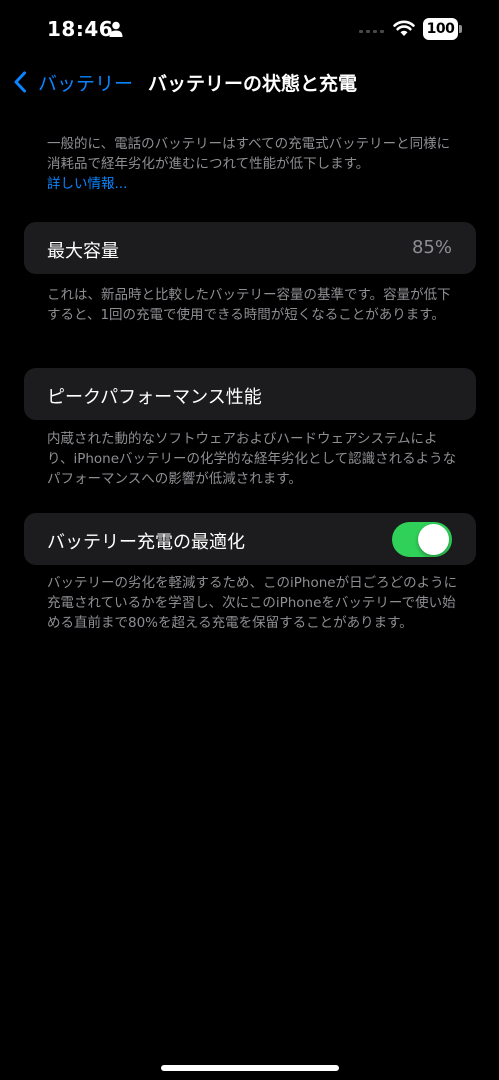  What do you see at coordinates (146, 542) in the screenshot?
I see `optimized-charging-label: バッテリー充電の最適化` at bounding box center [146, 542].